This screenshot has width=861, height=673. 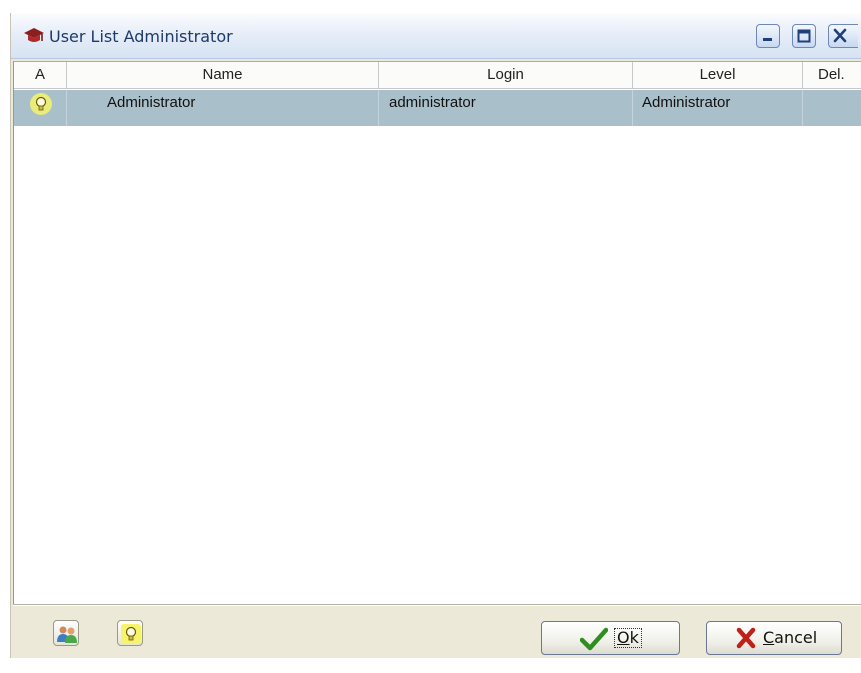 I want to click on minimize-icon, so click(x=767, y=39).